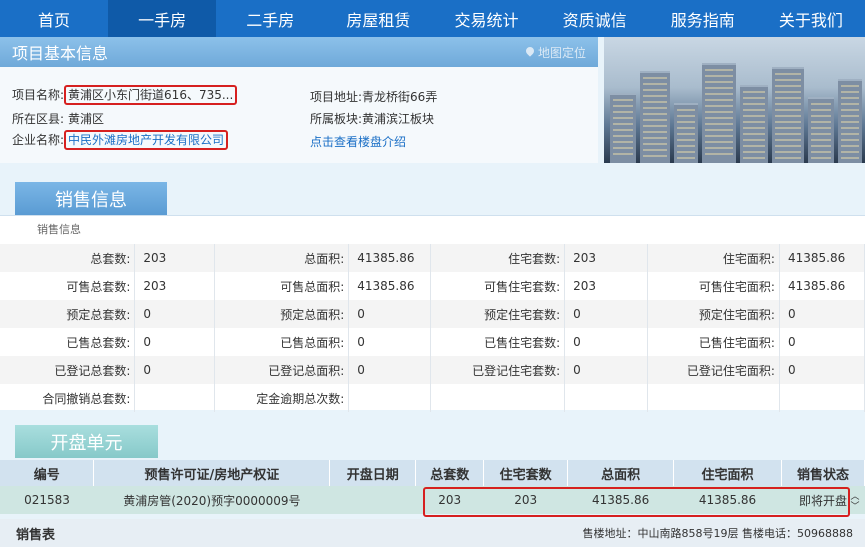  I want to click on map-pin-icon, so click(530, 52).